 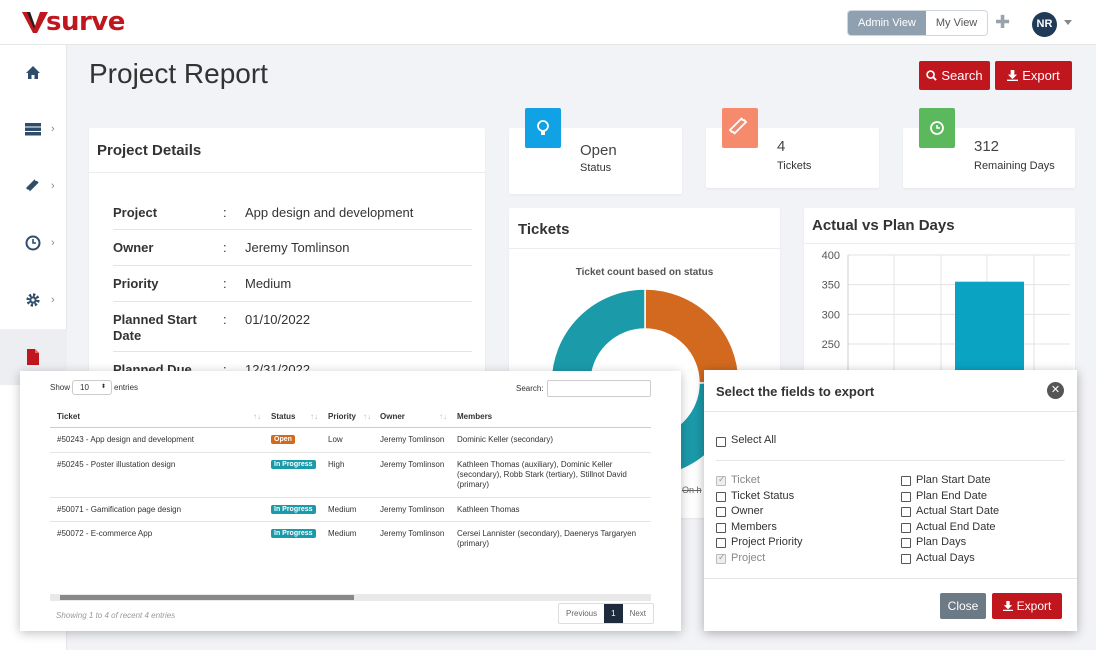 What do you see at coordinates (268, 283) in the screenshot?
I see `detail-value: Medium` at bounding box center [268, 283].